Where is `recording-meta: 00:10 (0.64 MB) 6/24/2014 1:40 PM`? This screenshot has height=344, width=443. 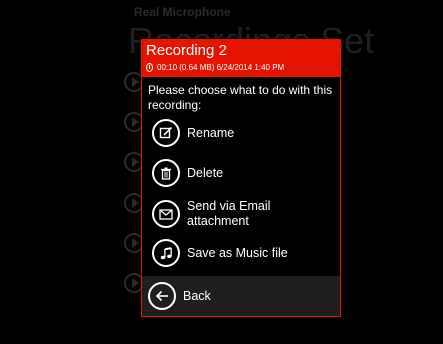 recording-meta: 00:10 (0.64 MB) 6/24/2014 1:40 PM is located at coordinates (215, 67).